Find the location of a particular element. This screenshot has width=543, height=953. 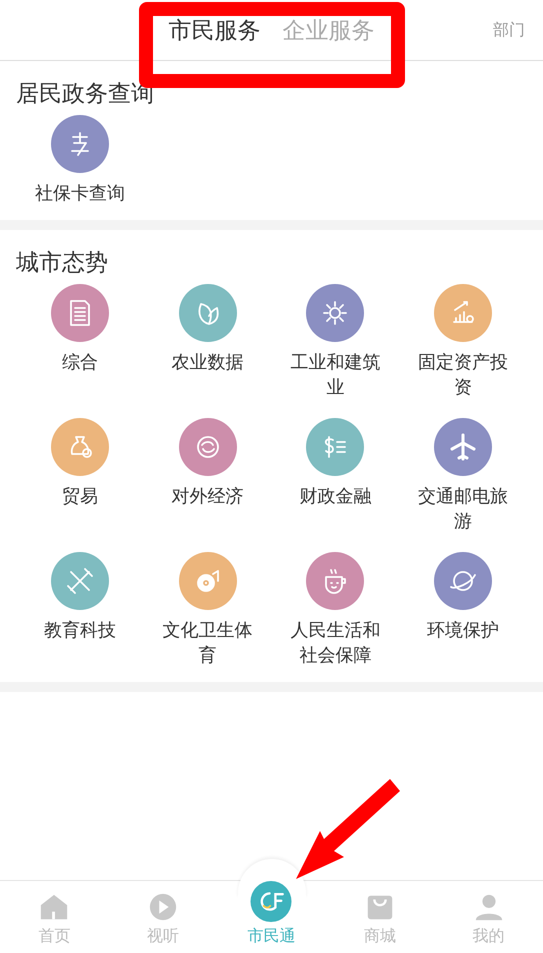

leaf-icon is located at coordinates (207, 313).